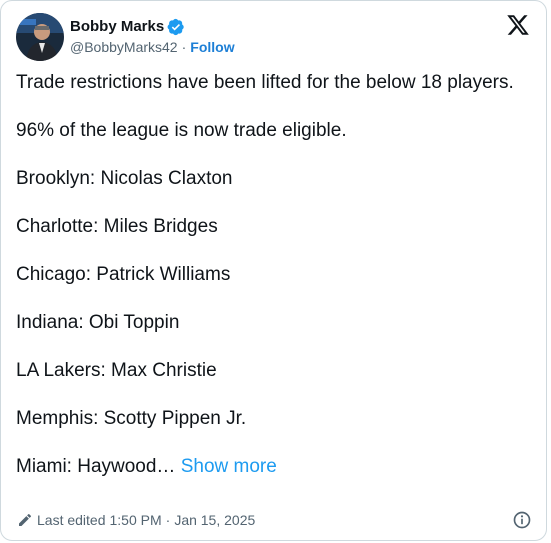 This screenshot has width=551, height=543. I want to click on avatar-image, so click(40, 37).